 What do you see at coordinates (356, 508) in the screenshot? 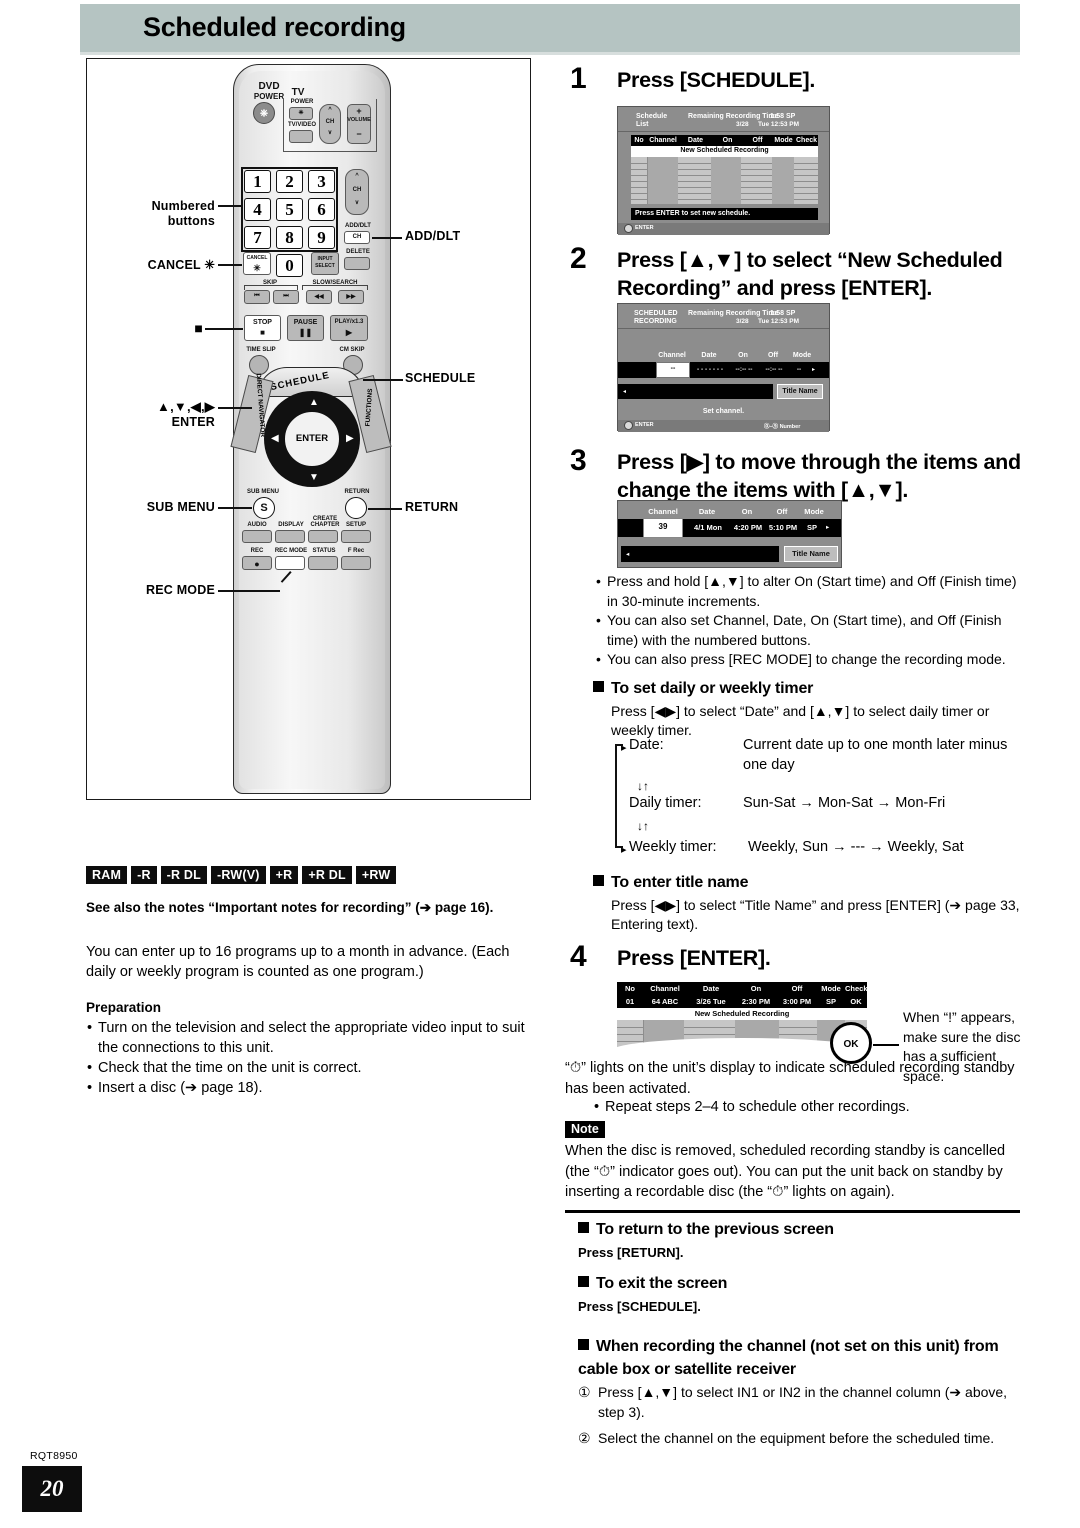
I see `return-button` at bounding box center [356, 508].